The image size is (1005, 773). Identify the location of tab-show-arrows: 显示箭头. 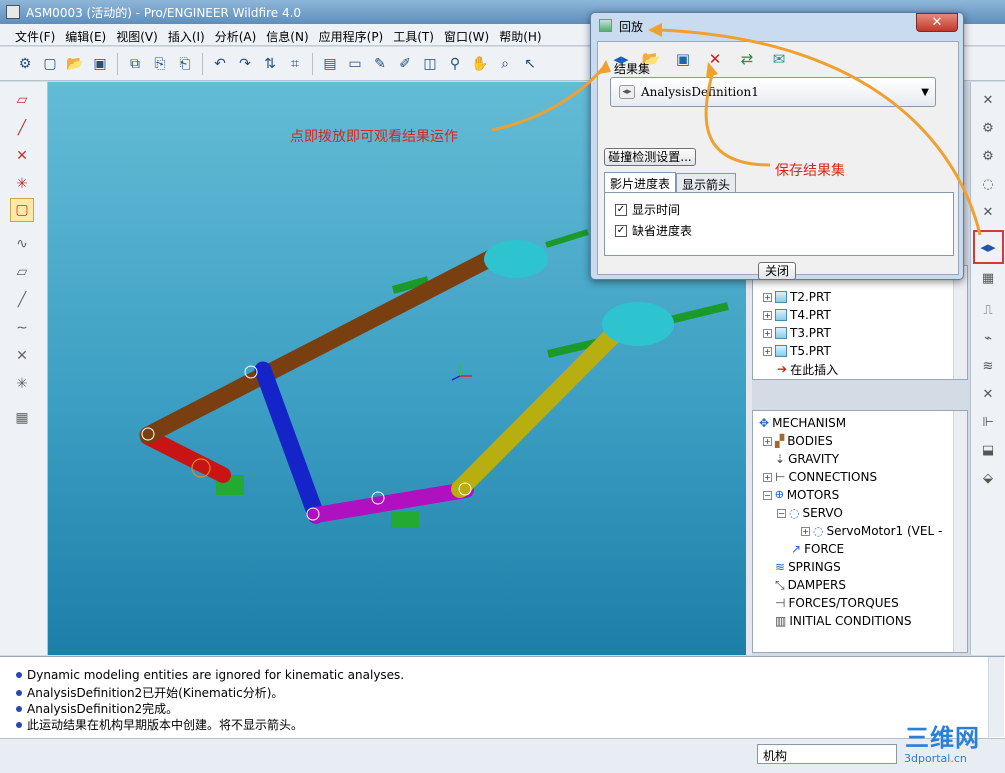
(706, 183).